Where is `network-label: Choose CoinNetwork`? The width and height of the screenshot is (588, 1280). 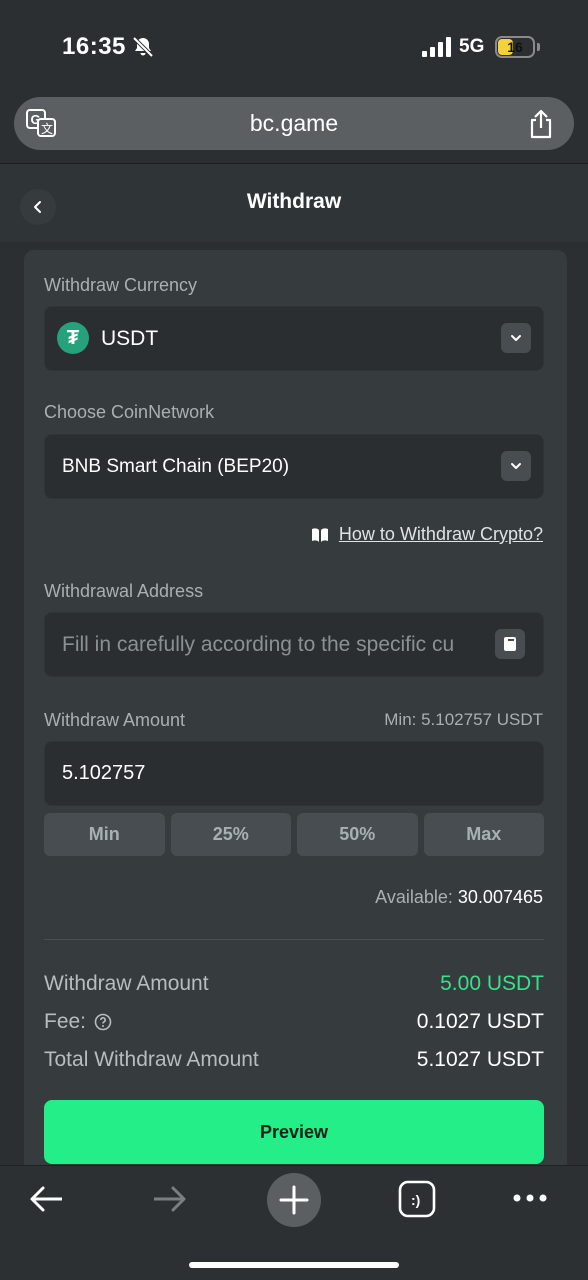 network-label: Choose CoinNetwork is located at coordinates (129, 412).